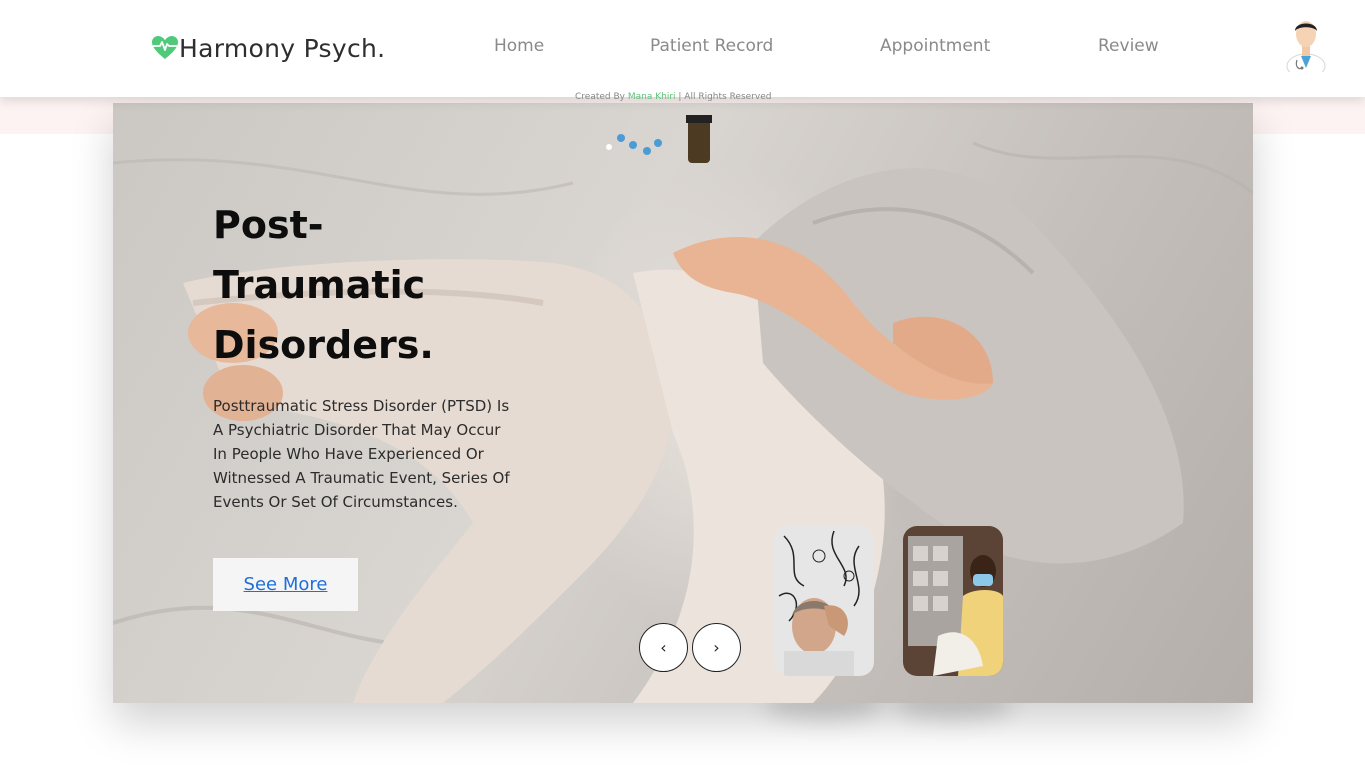  I want to click on next-slide-button: ›, so click(716, 647).